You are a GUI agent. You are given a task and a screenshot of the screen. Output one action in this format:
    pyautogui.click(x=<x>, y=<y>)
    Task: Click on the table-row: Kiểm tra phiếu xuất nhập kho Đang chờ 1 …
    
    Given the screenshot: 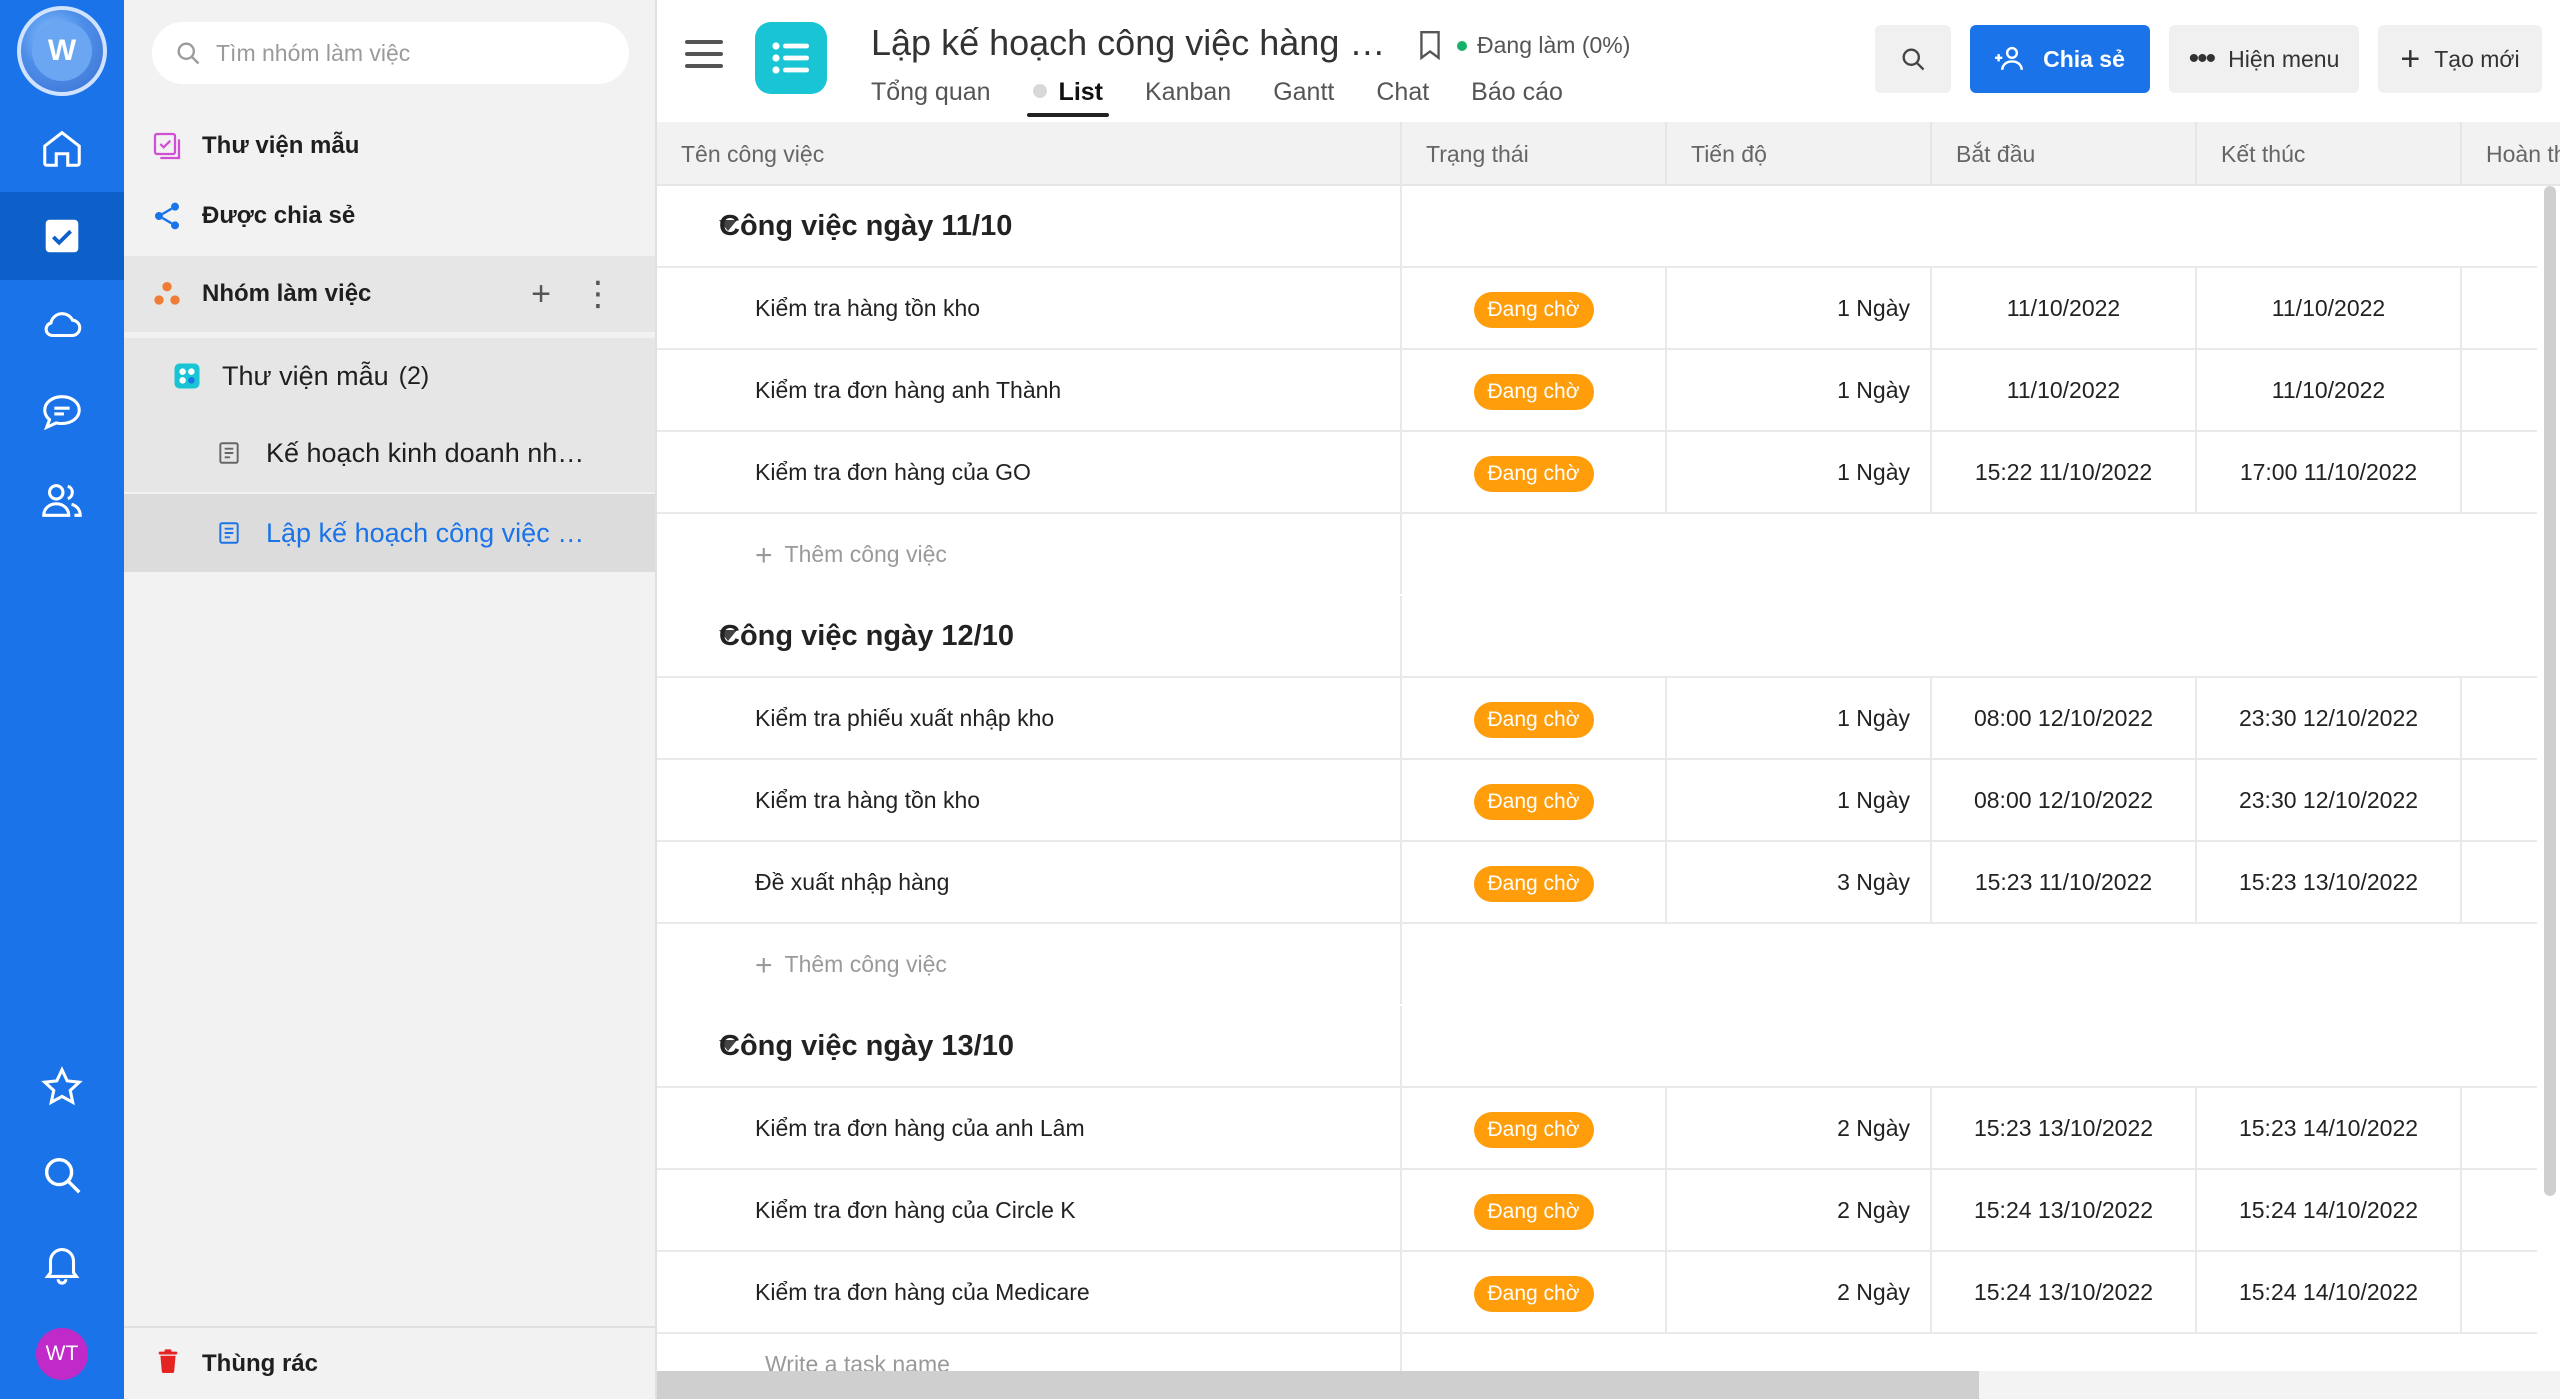 What is the action you would take?
    pyautogui.click(x=1597, y=719)
    